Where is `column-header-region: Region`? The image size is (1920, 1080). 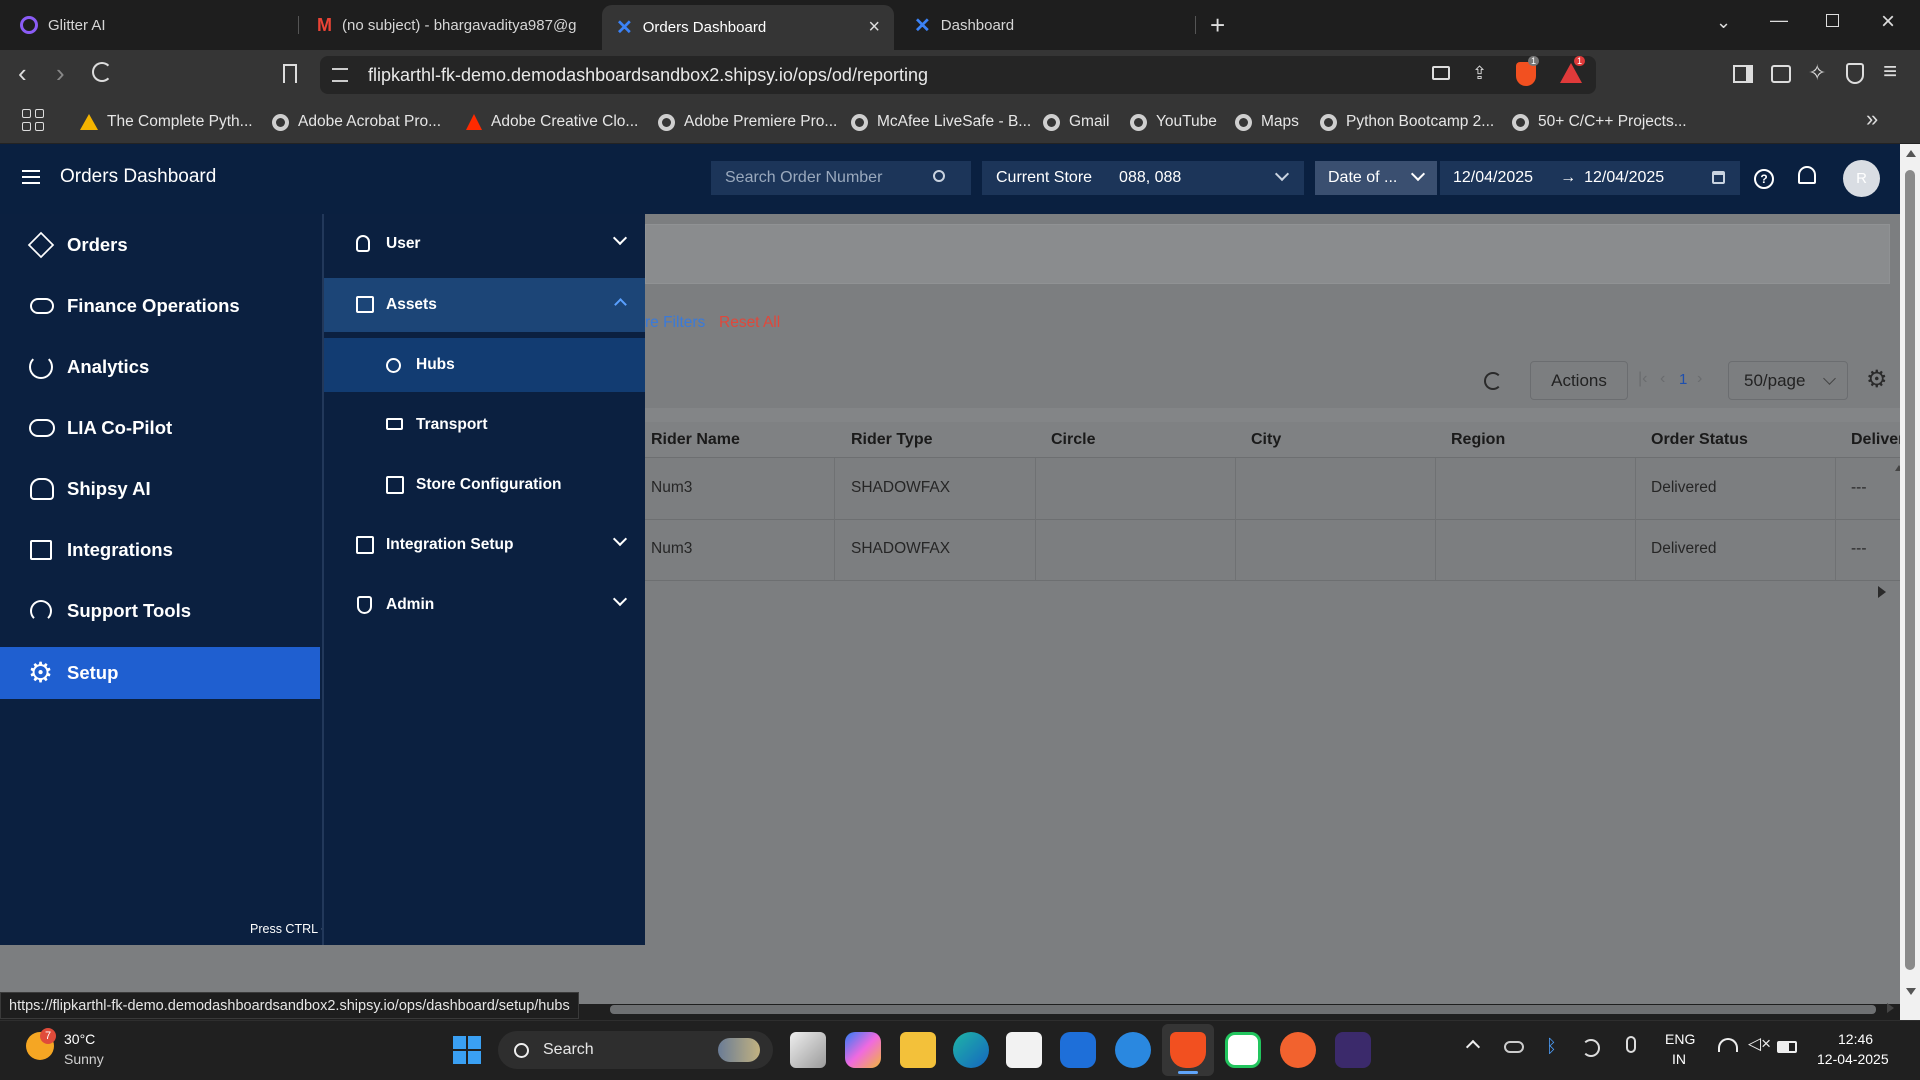 column-header-region: Region is located at coordinates (1478, 440).